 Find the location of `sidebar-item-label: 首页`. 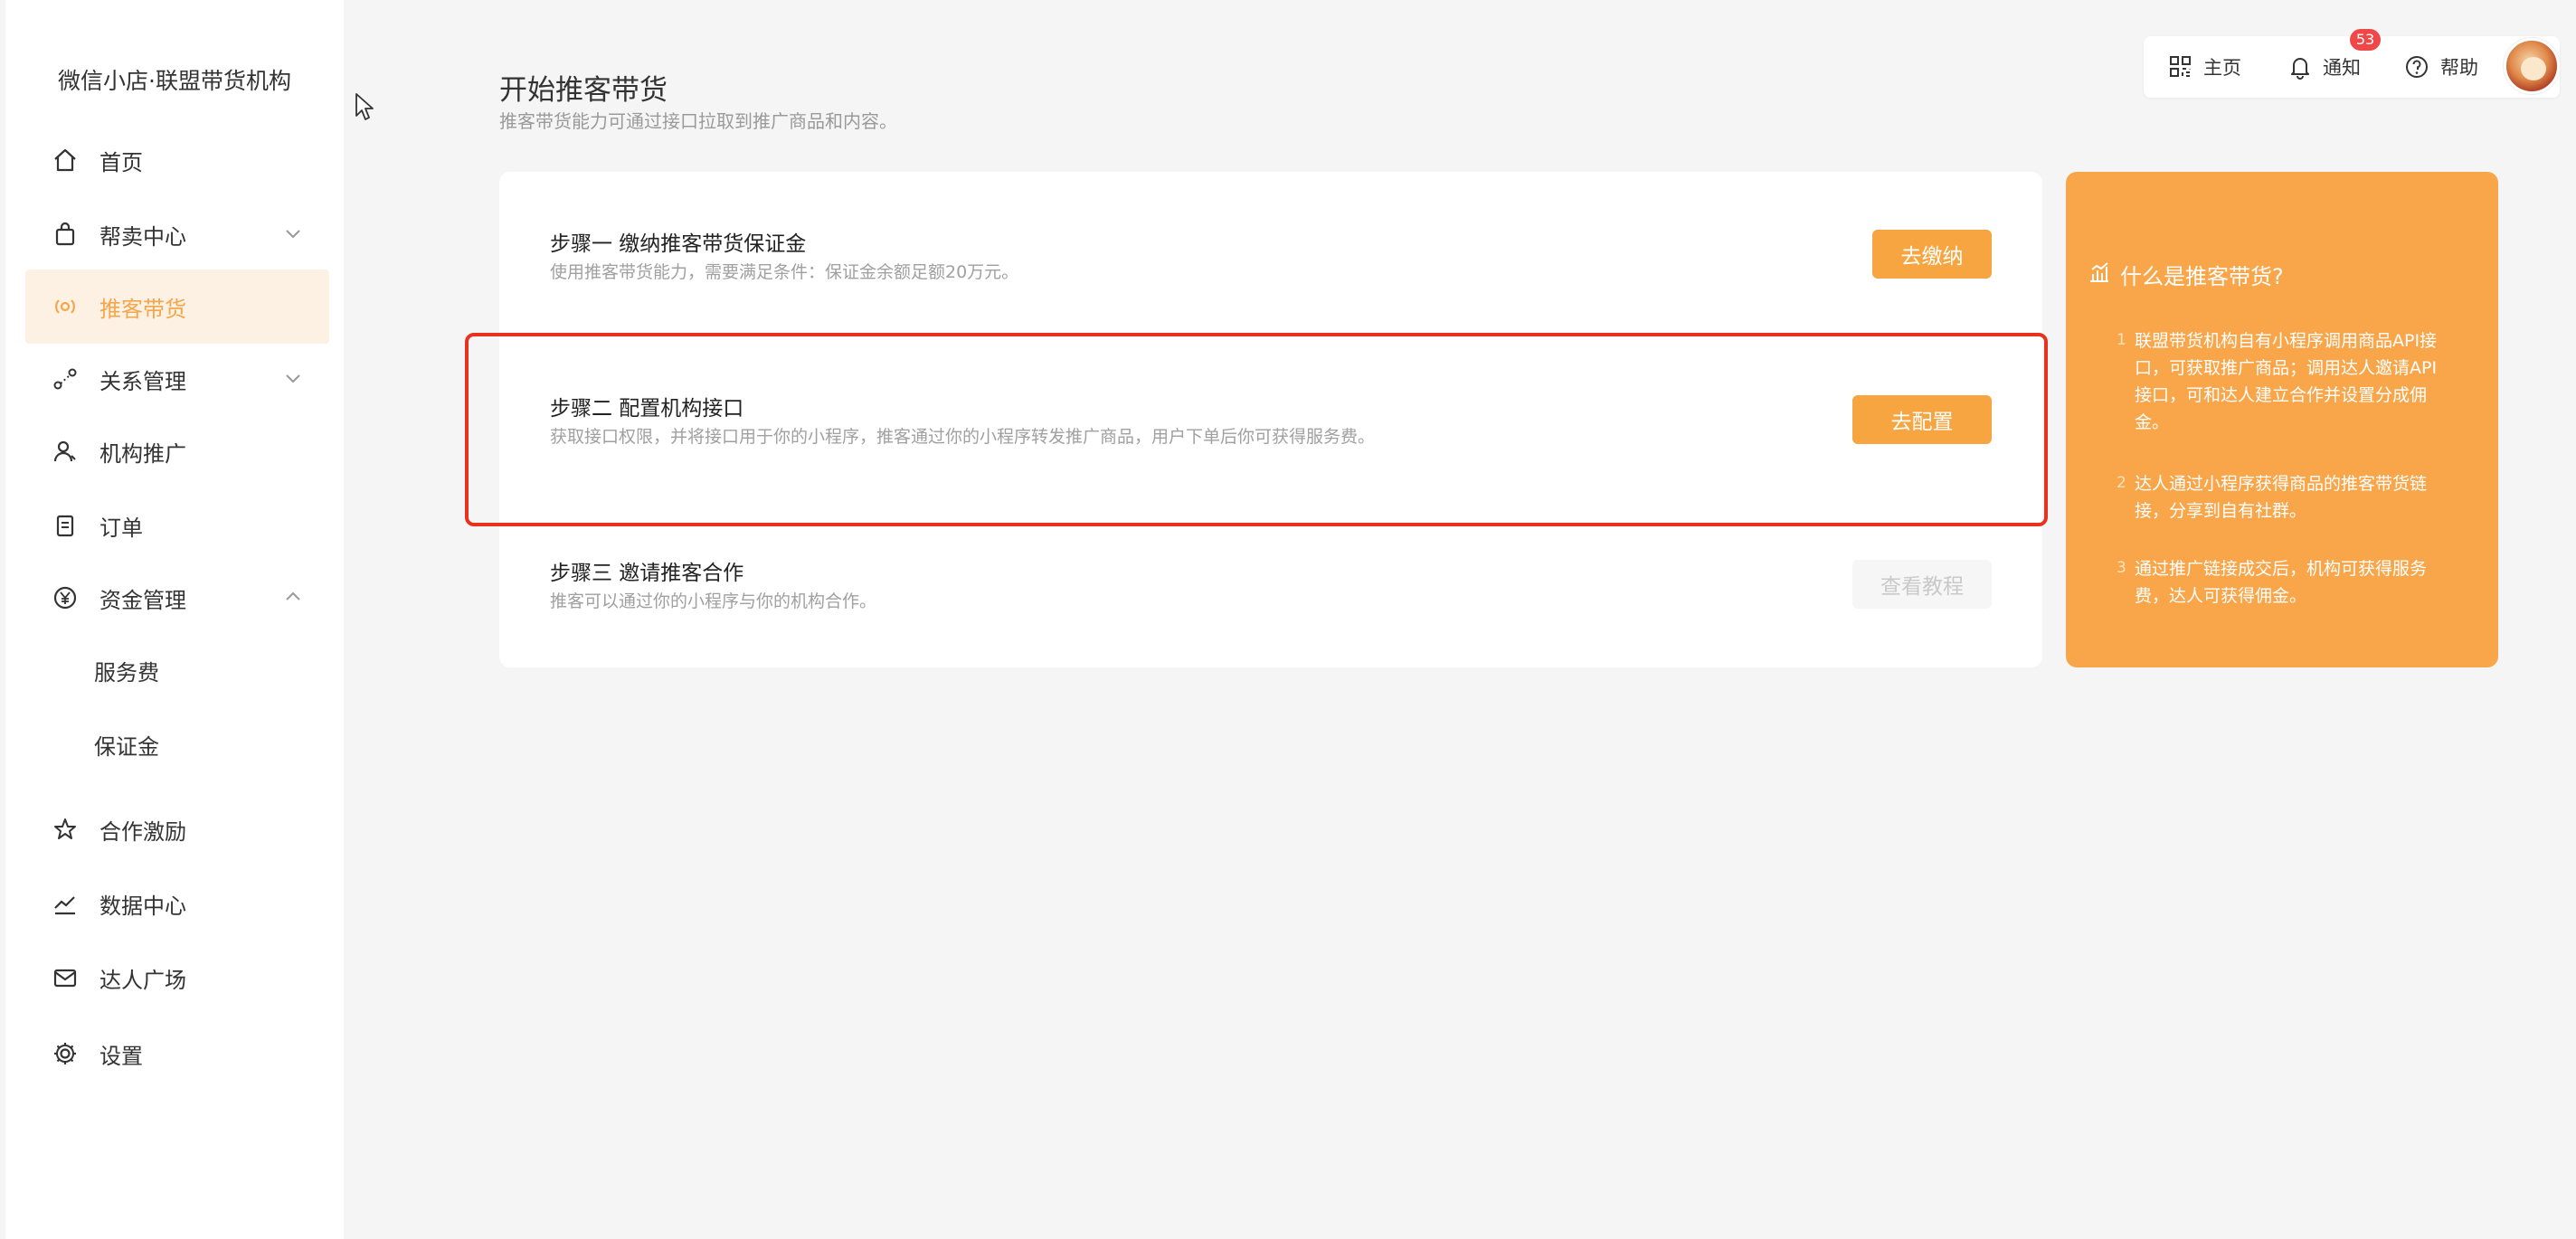

sidebar-item-label: 首页 is located at coordinates (121, 162).